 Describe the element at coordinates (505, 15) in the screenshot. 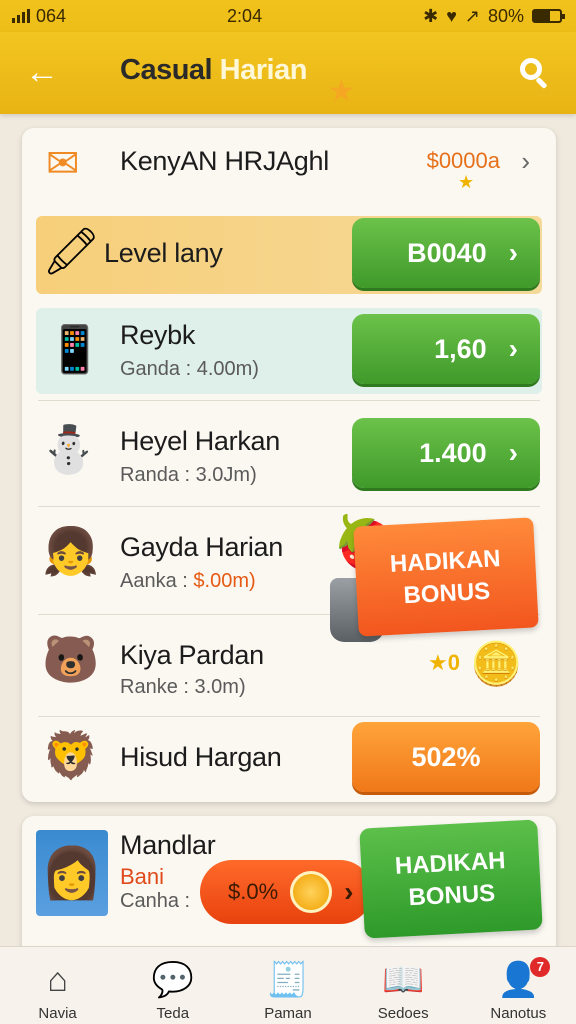

I see `battery-percent: 80%` at that location.